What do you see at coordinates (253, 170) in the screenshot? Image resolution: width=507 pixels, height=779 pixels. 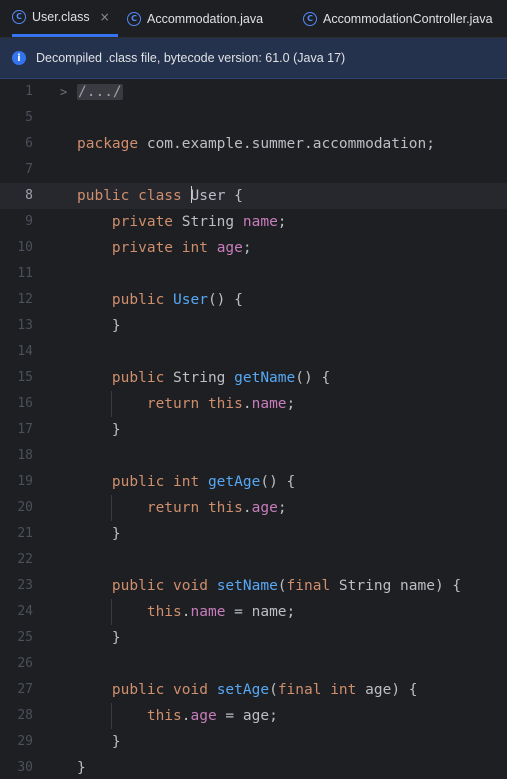 I see `code-line: 7` at bounding box center [253, 170].